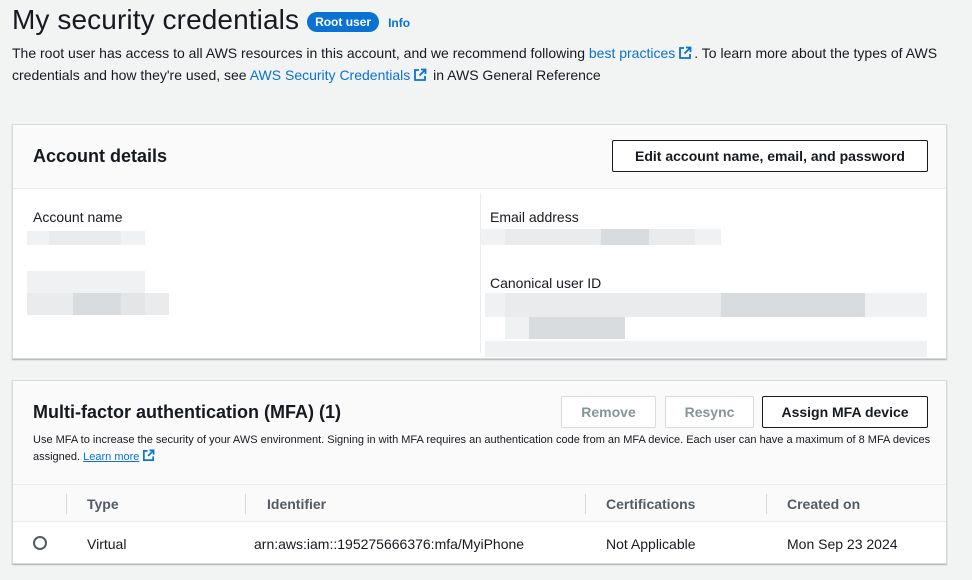 This screenshot has height=580, width=972. I want to click on assign-mfa-button: Assign MFA device, so click(845, 412).